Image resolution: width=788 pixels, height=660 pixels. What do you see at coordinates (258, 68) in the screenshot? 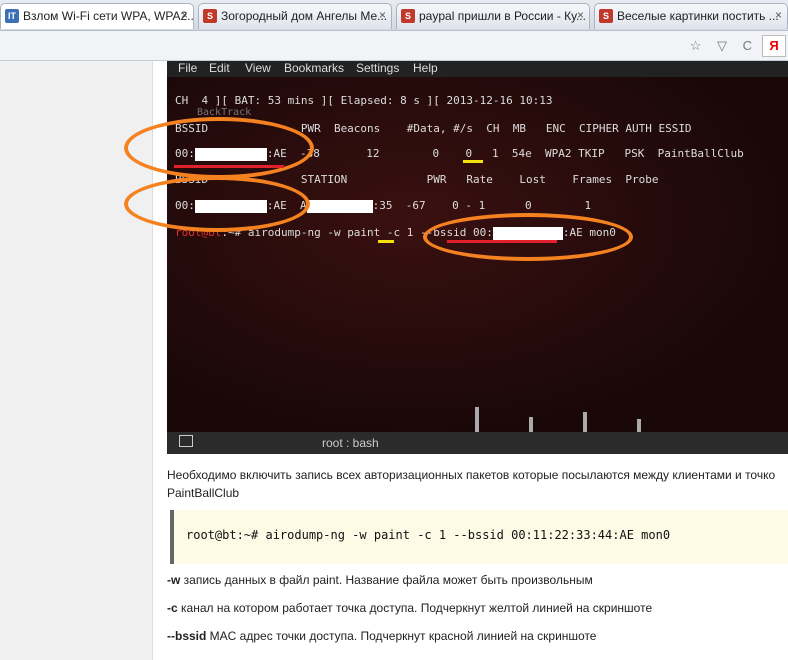
I see `menu-view: View` at bounding box center [258, 68].